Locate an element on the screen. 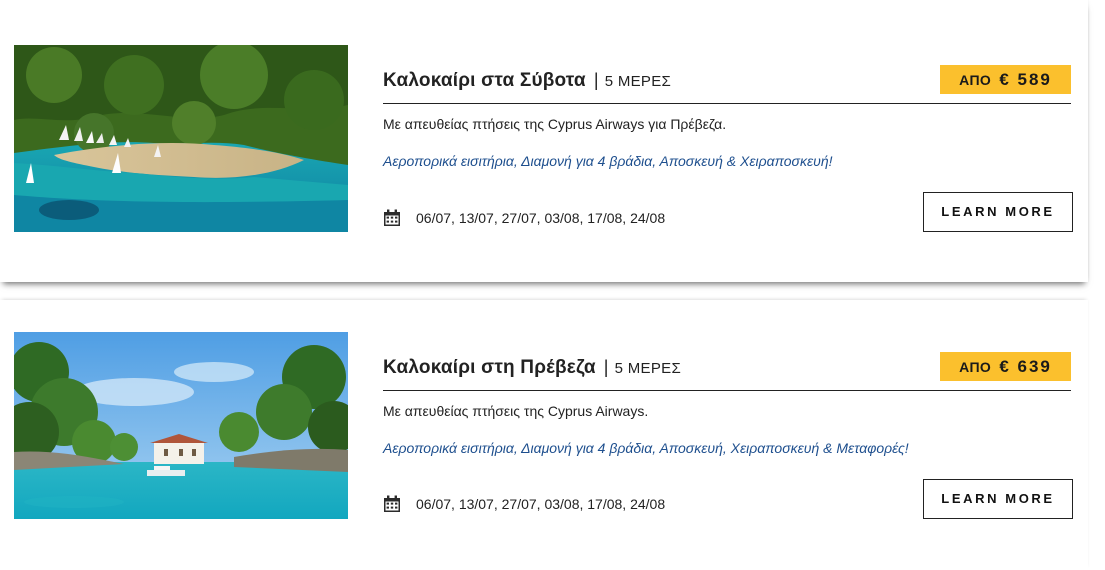 The height and width of the screenshot is (570, 1105). price-badge: ΑΠΟ € 639 is located at coordinates (1005, 366).